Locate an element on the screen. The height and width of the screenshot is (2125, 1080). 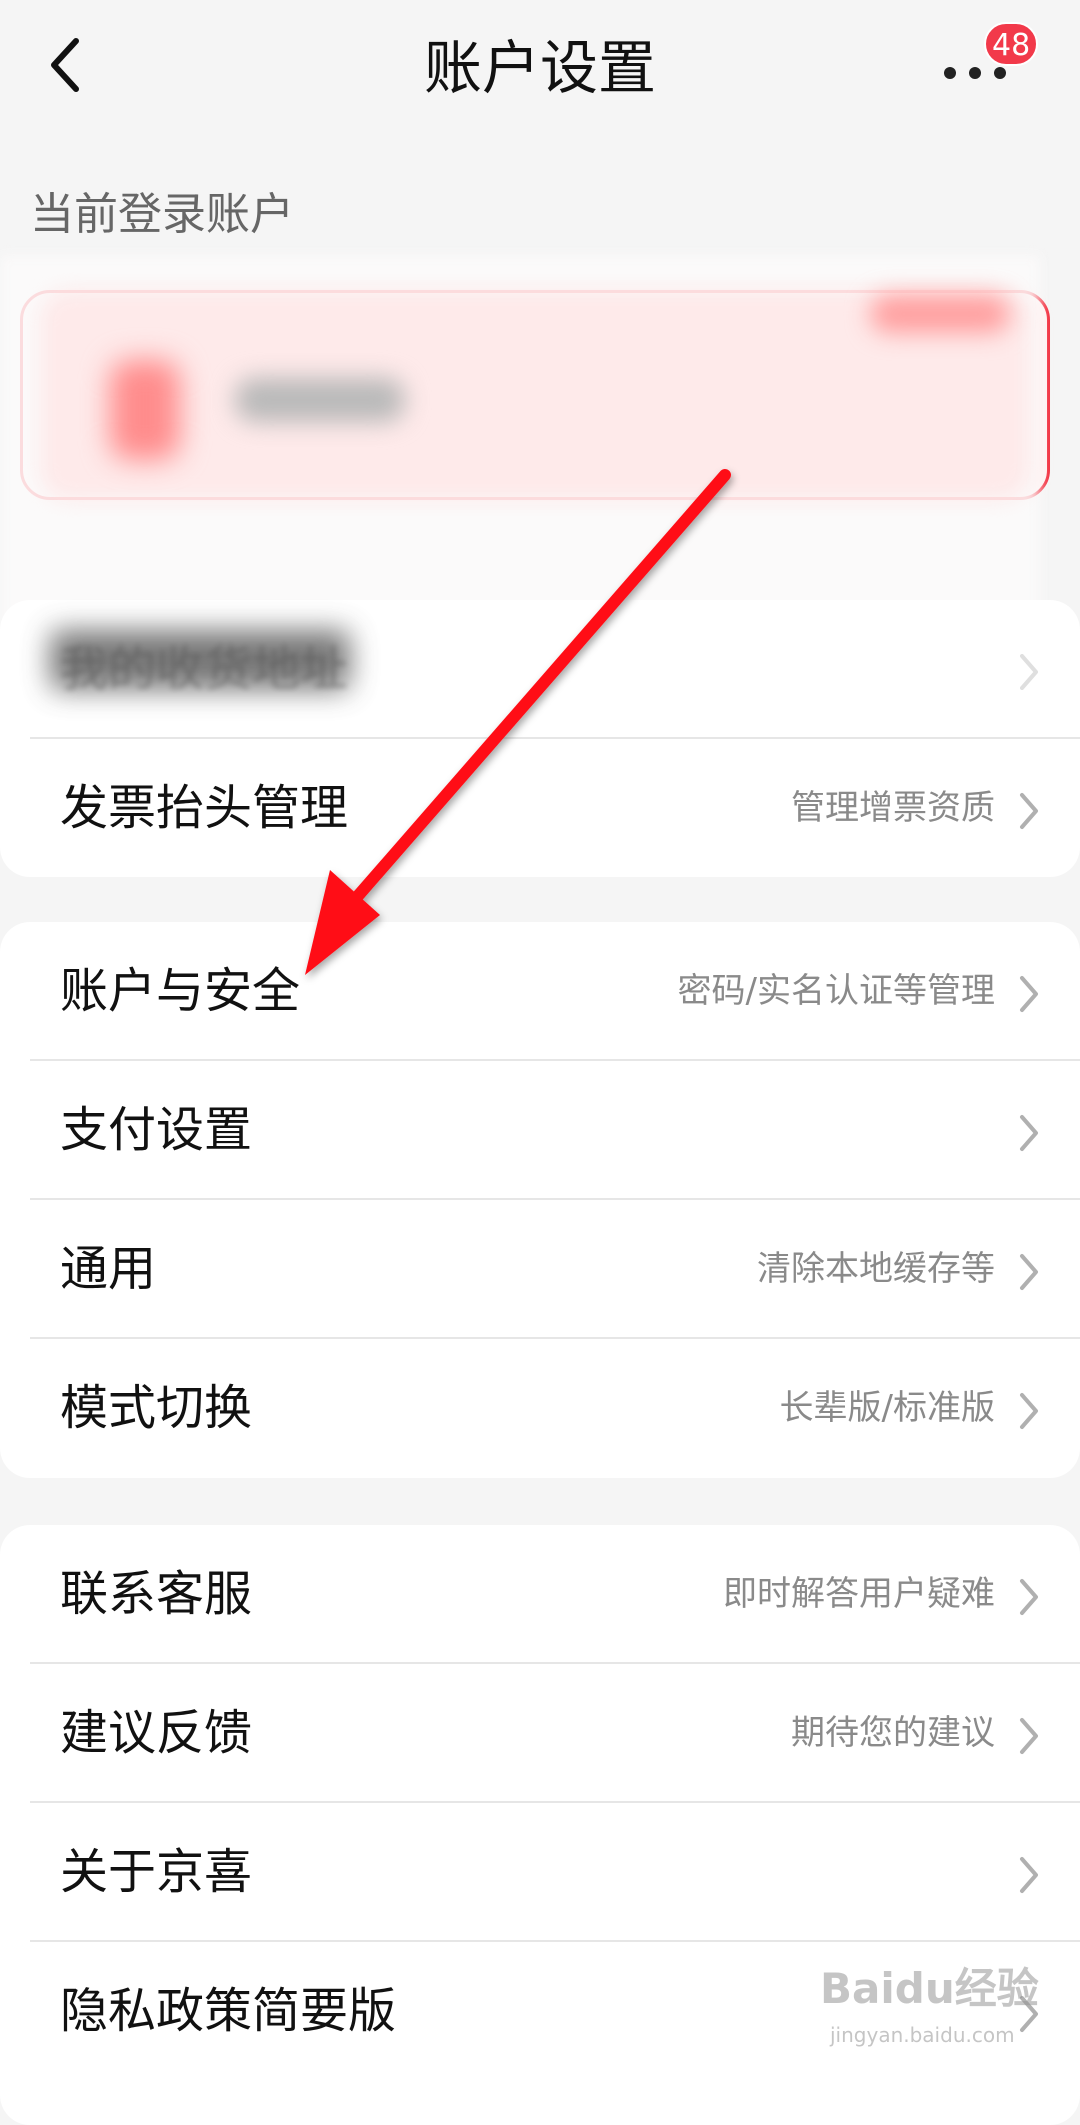
top-bar: 账户设置 48 is located at coordinates (540, 70).